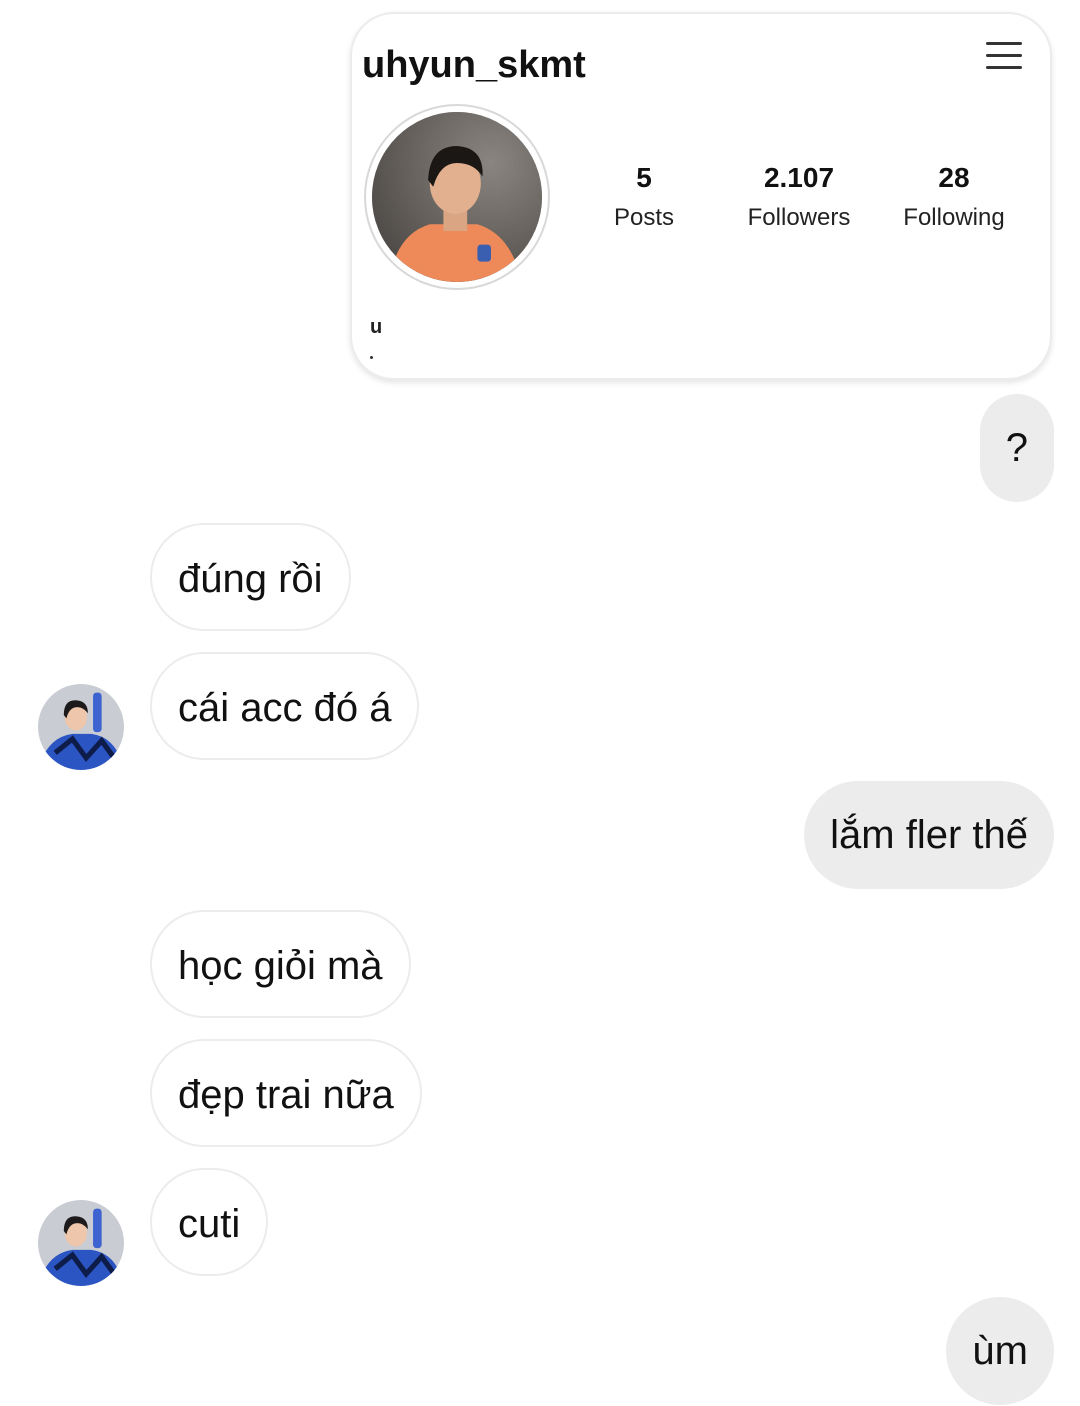 The image size is (1080, 1406). What do you see at coordinates (799, 217) in the screenshot?
I see `followers-label: Followers` at bounding box center [799, 217].